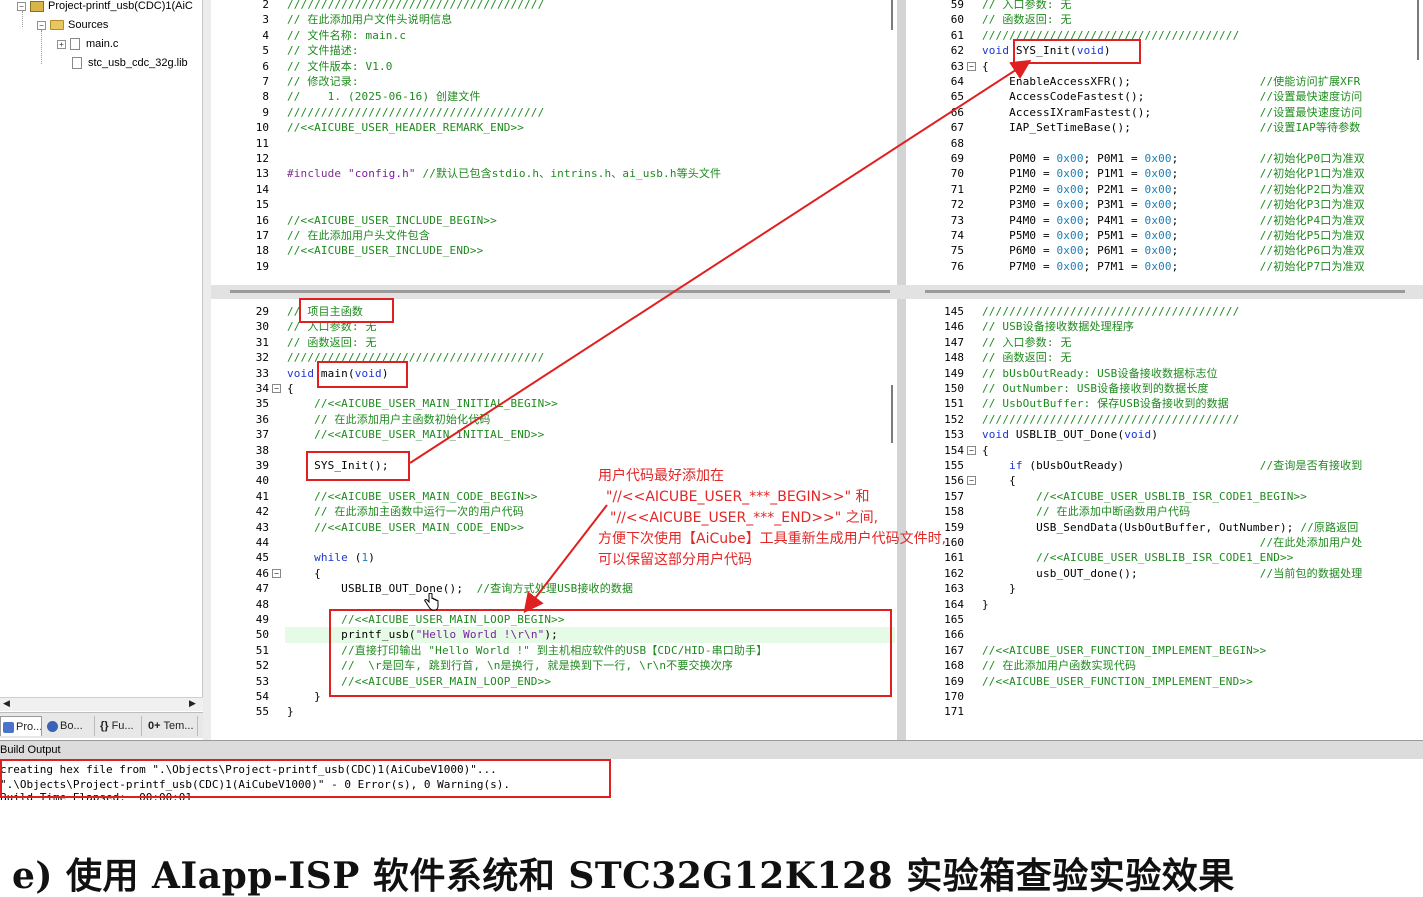 The height and width of the screenshot is (897, 1423). What do you see at coordinates (1164, 173) in the screenshot?
I see `code-line: 70 P1M0 = 0x00; P1M1 = 0x00; //初始化P1口为准双` at bounding box center [1164, 173].